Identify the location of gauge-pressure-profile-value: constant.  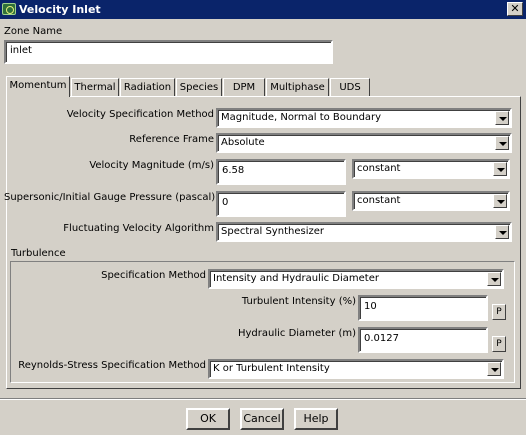
(379, 200).